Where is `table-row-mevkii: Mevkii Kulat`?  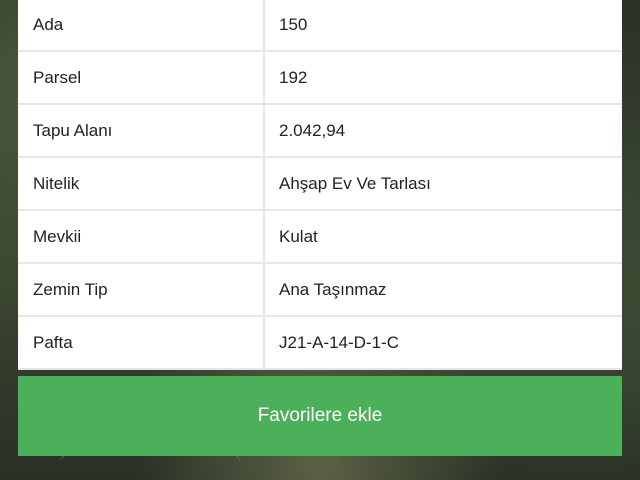
table-row-mevkii: Mevkii Kulat is located at coordinates (320, 237).